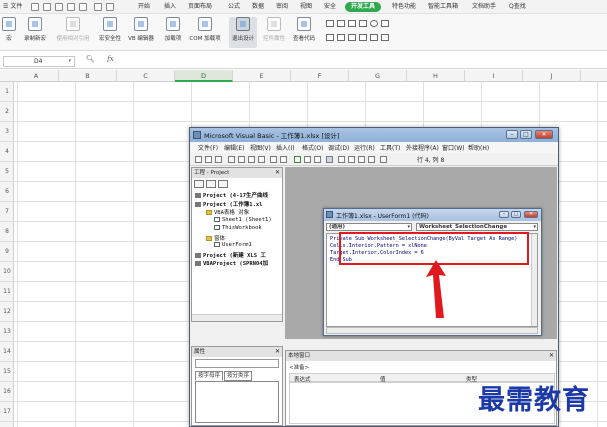 Image resolution: width=607 pixels, height=427 pixels. I want to click on properties-list, so click(237, 402).